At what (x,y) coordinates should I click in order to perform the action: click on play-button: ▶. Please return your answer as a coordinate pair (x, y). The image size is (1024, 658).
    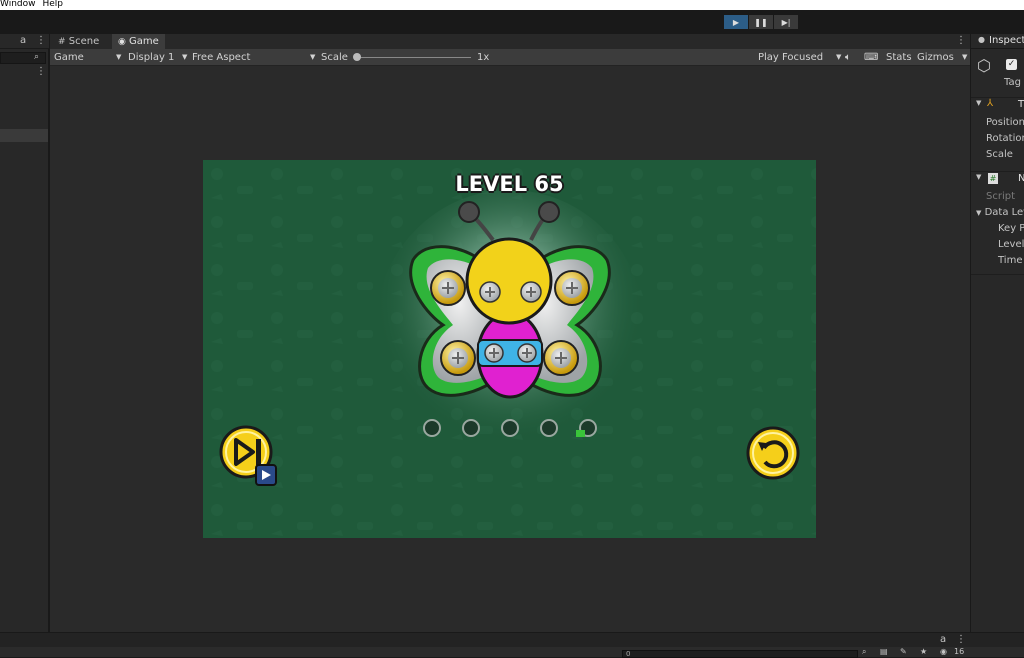
    Looking at the image, I should click on (736, 22).